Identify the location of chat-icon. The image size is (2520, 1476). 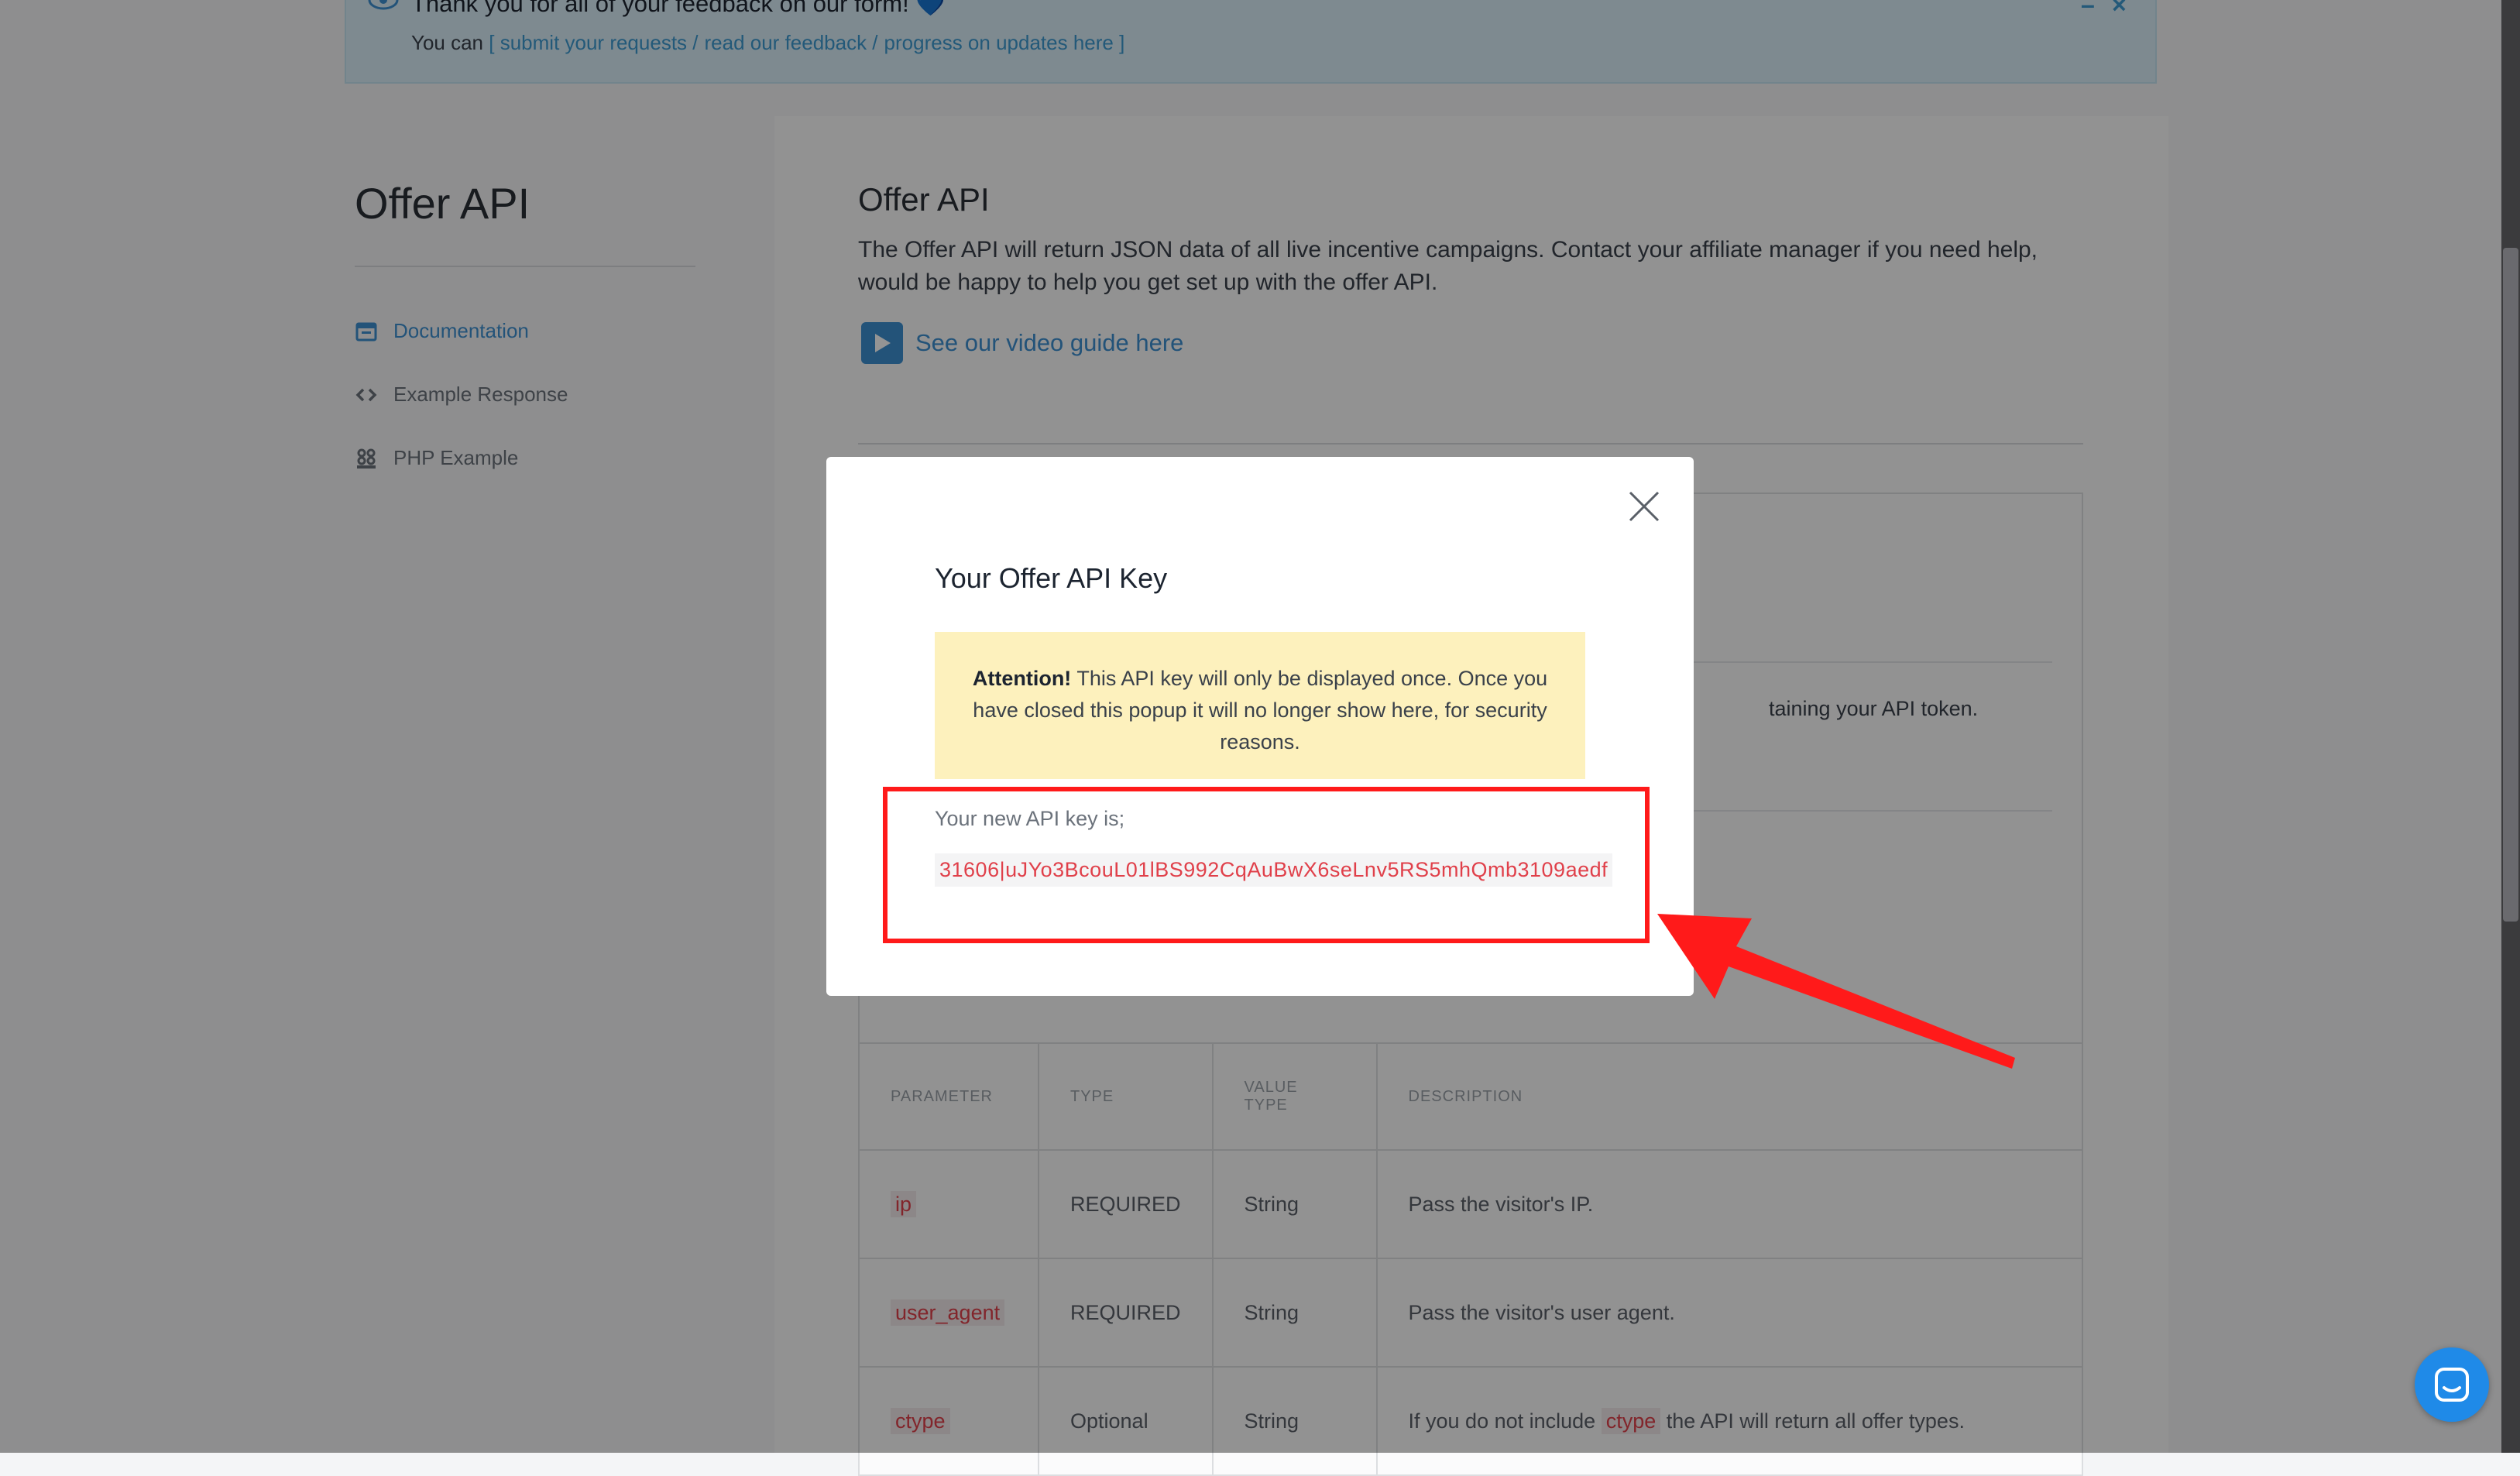
(2452, 1385).